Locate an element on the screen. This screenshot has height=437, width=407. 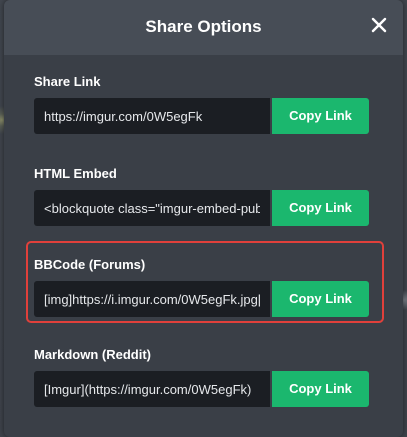
copy-share-link-button: Copy Link is located at coordinates (320, 116).